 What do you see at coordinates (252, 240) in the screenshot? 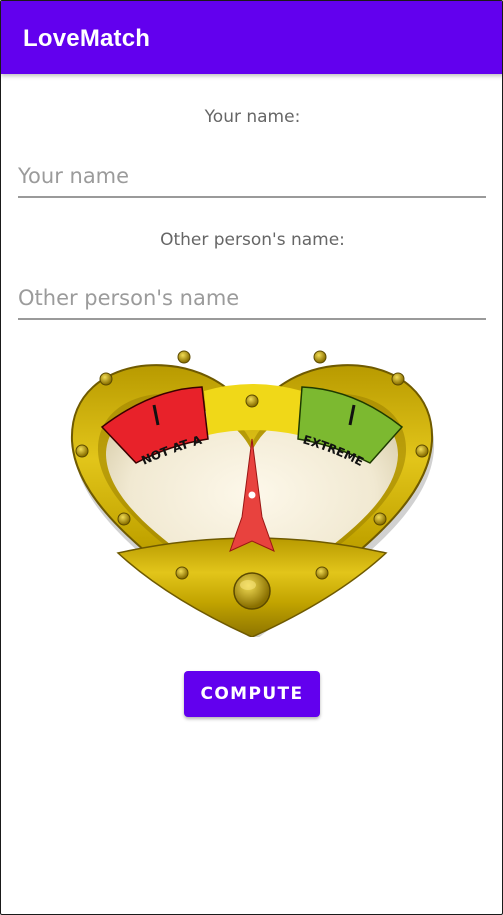
I see `other-name-label: Other person's name:` at bounding box center [252, 240].